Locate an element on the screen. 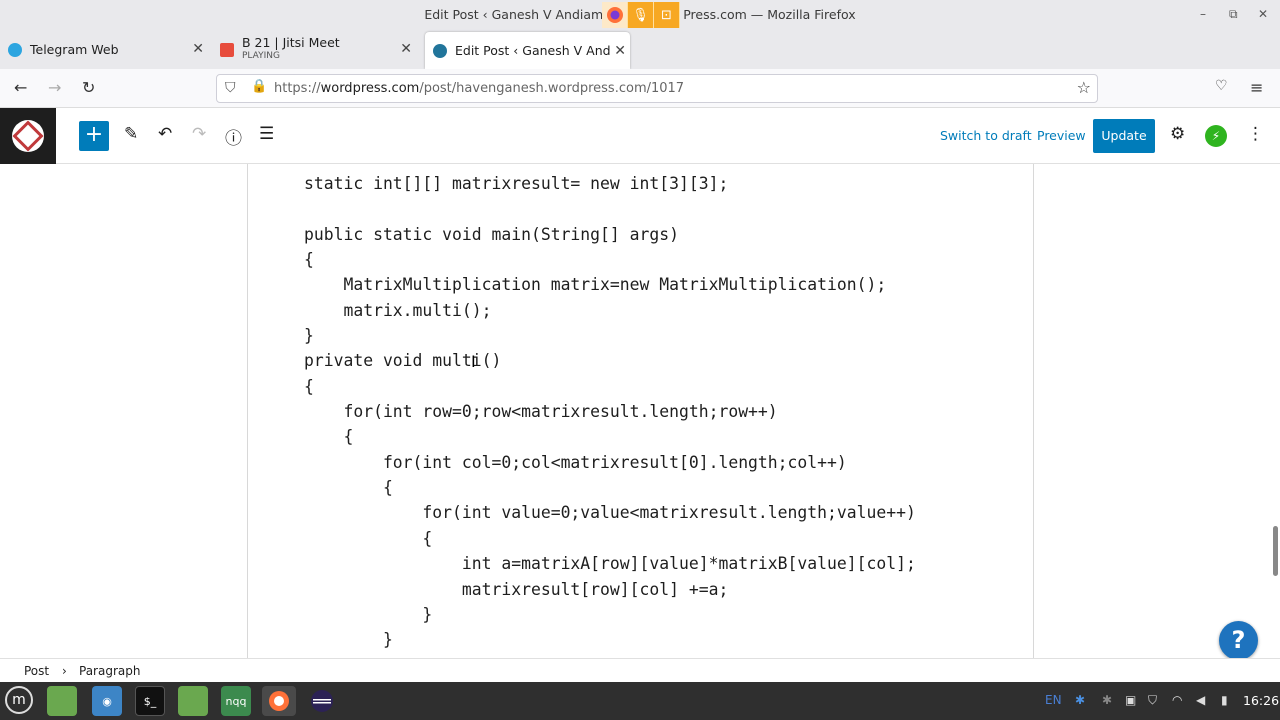 This screenshot has width=1280, height=720. site-logo is located at coordinates (28, 136).